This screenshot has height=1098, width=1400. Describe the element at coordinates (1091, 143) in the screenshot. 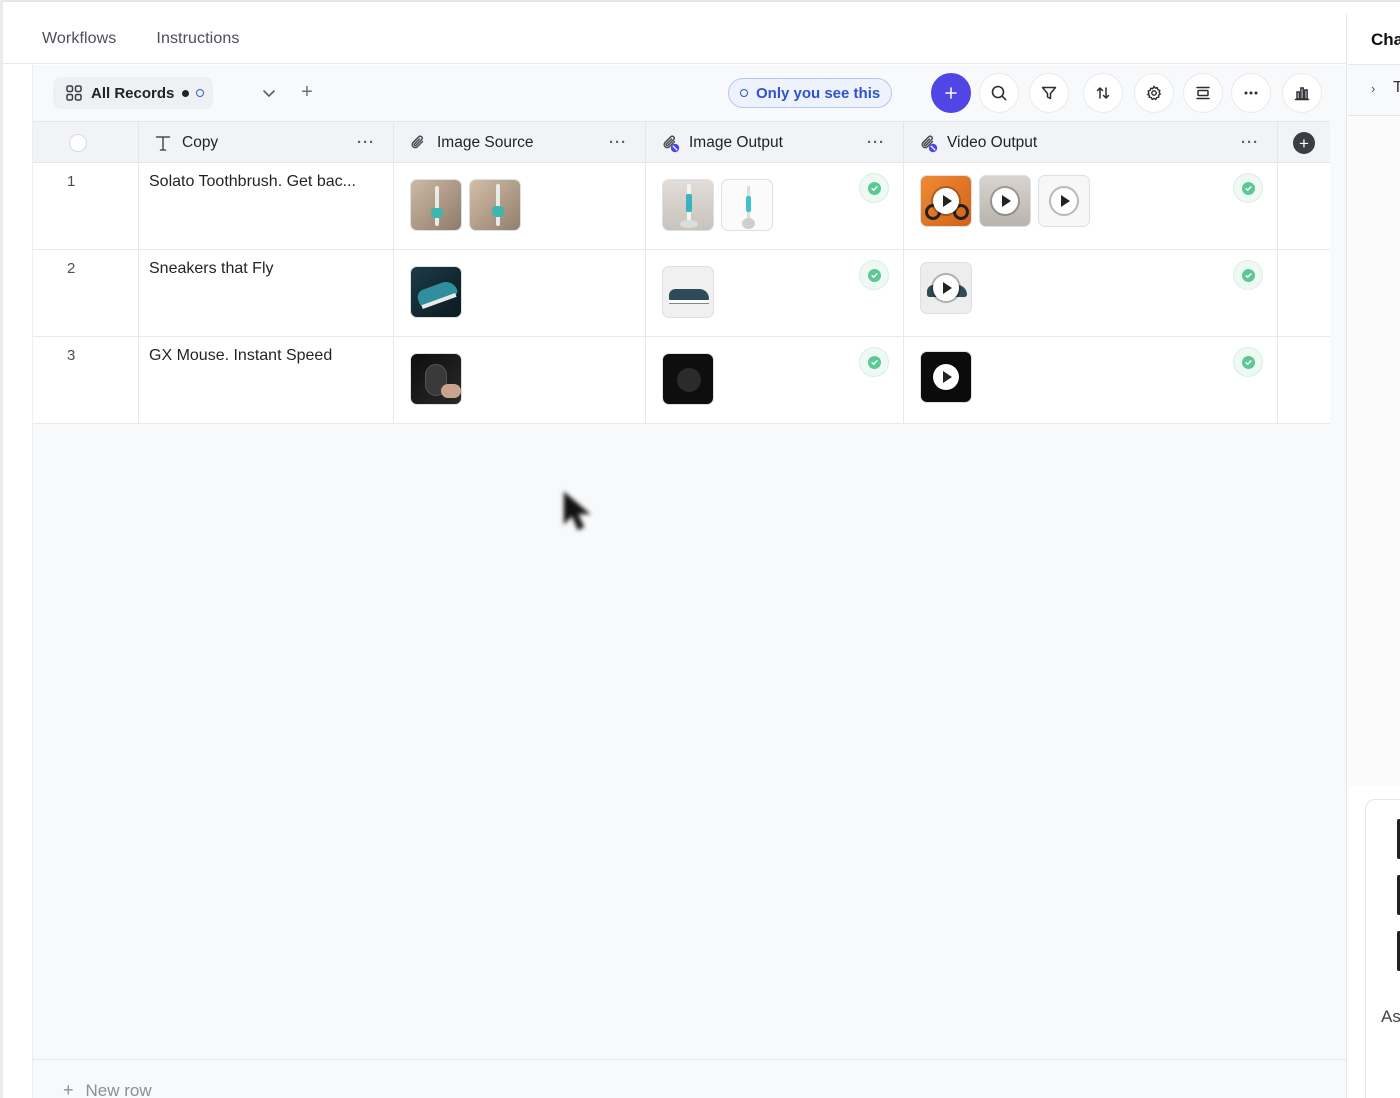

I see `column-header-video-output: Video Output ···` at that location.